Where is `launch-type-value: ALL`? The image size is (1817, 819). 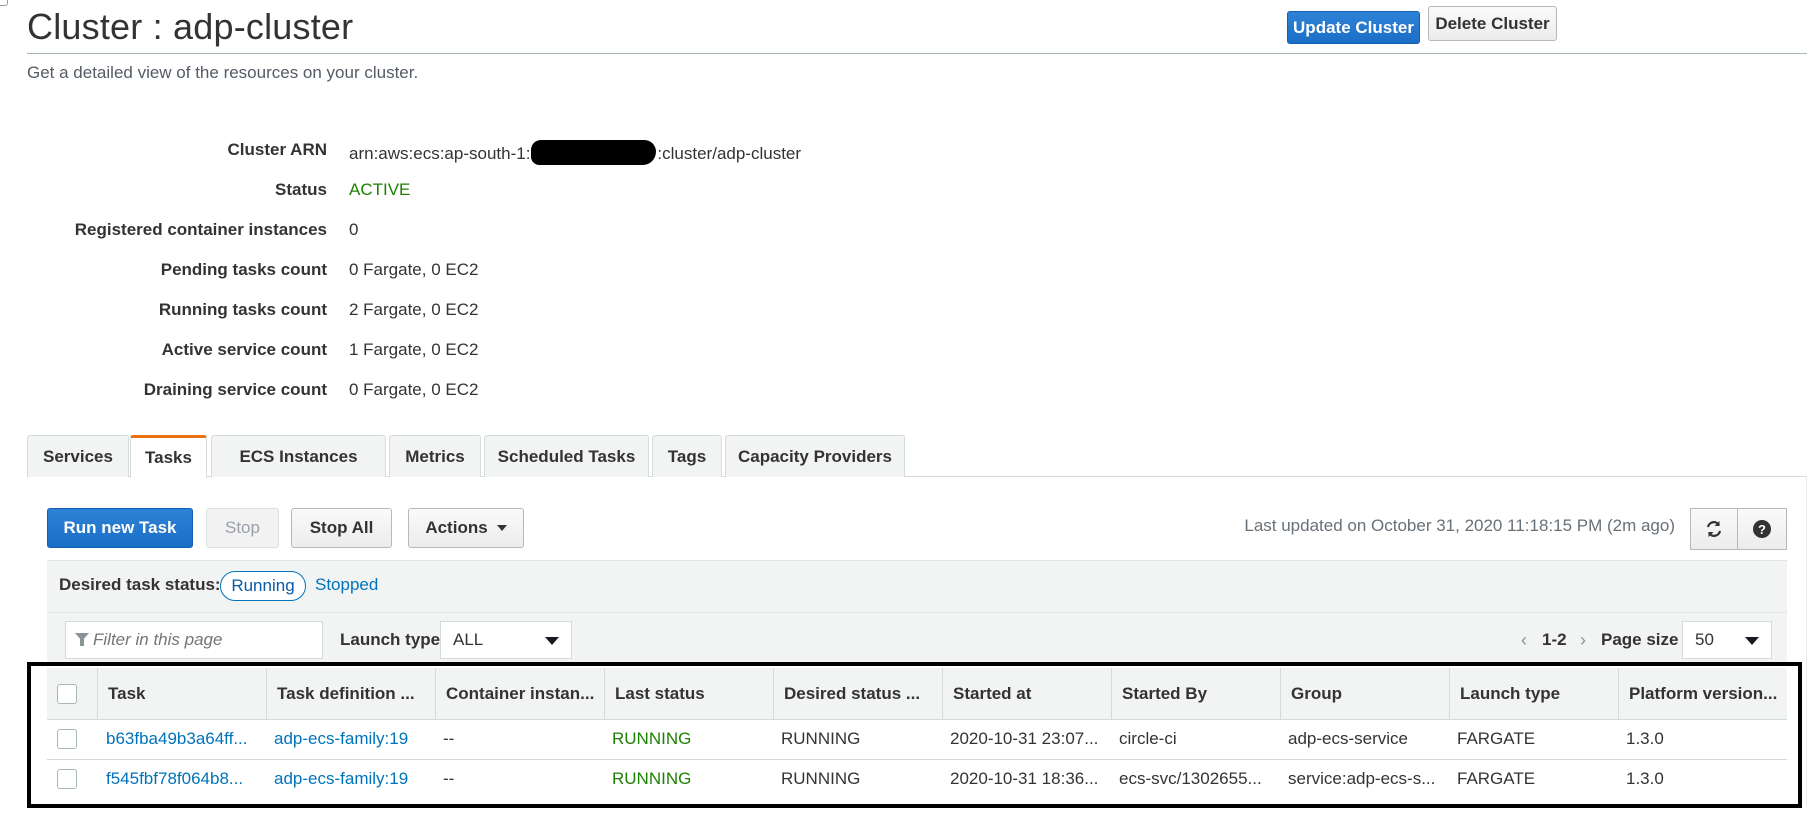 launch-type-value: ALL is located at coordinates (468, 639).